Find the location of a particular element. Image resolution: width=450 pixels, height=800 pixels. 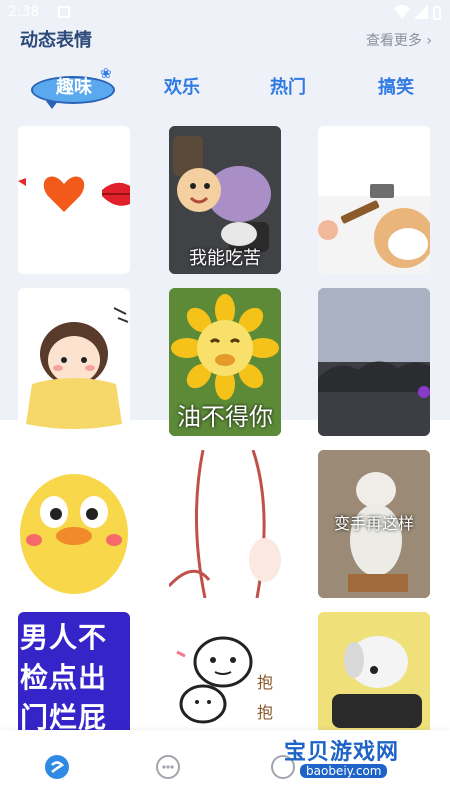

sticker-yellow-chick is located at coordinates (74, 524).